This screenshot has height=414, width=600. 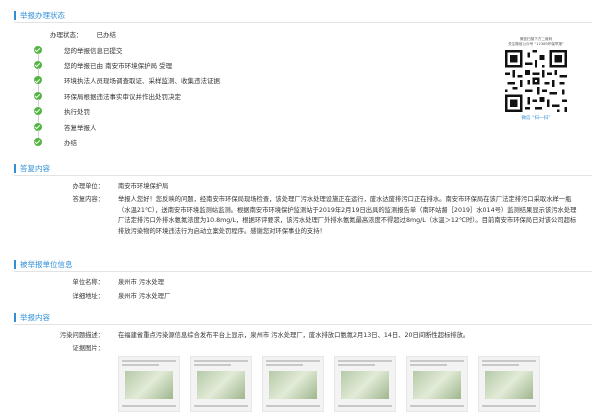 What do you see at coordinates (122, 96) in the screenshot?
I see `step-text: 环保局根据违法事实审议并作出处罚决定` at bounding box center [122, 96].